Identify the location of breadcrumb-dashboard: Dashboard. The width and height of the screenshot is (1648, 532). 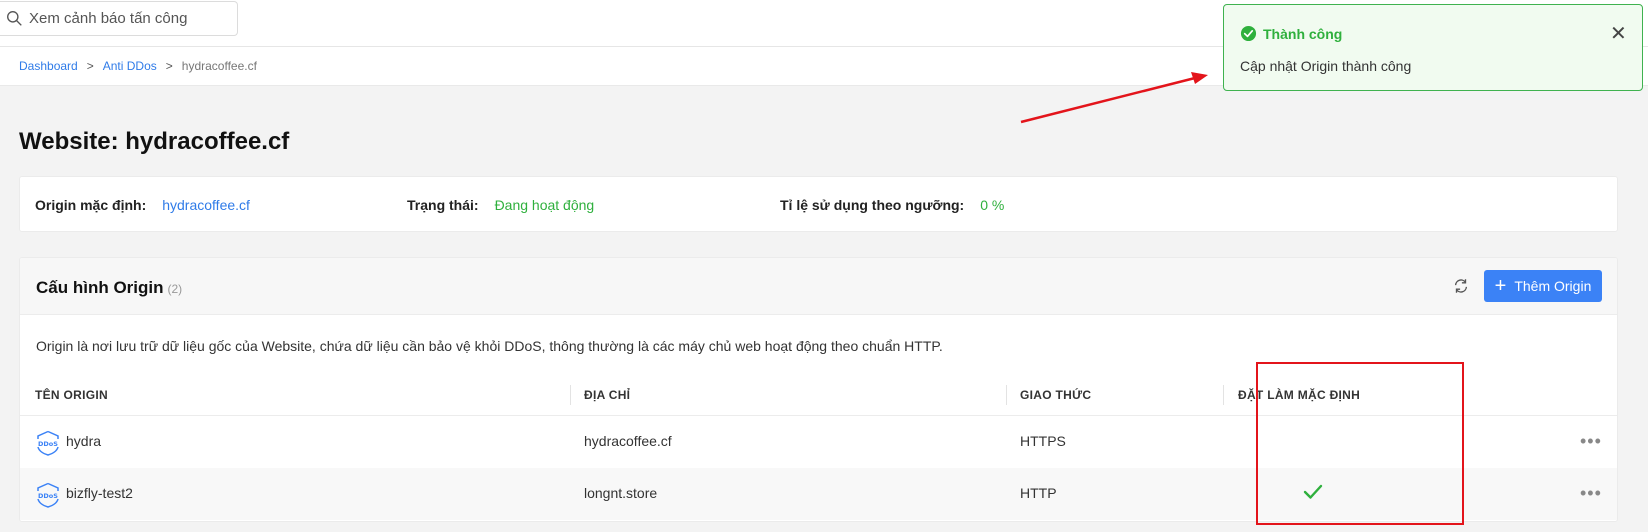
(48, 66).